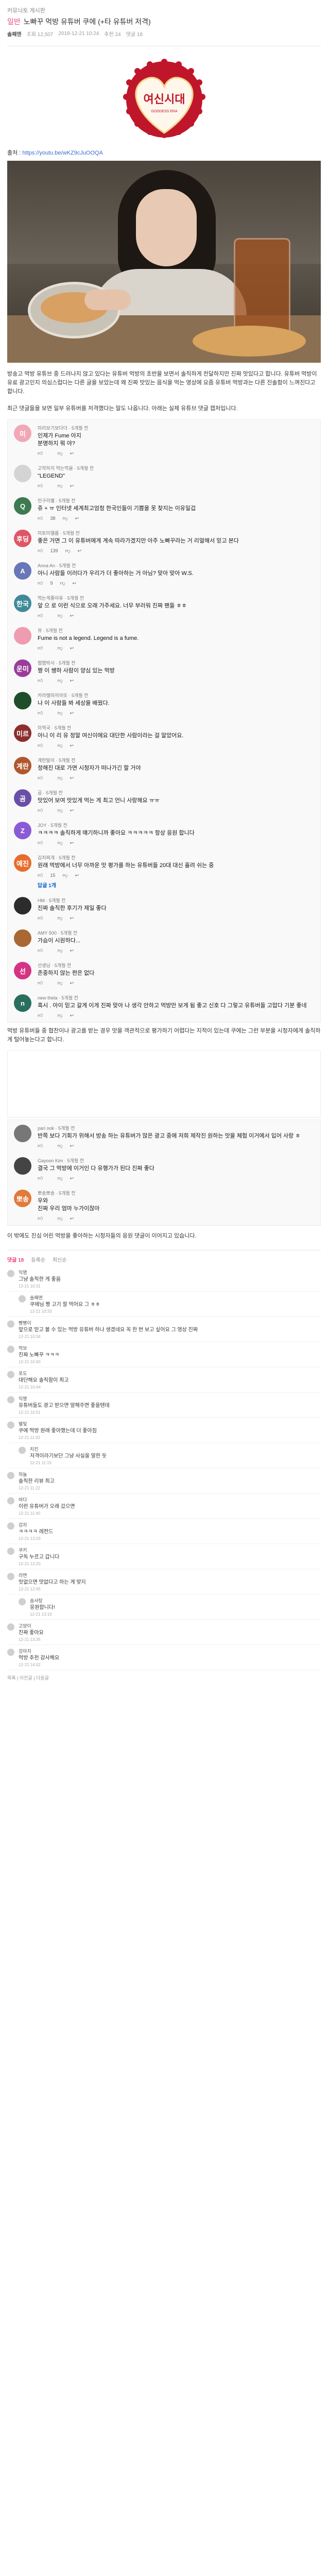 The width and height of the screenshot is (328, 2576). Describe the element at coordinates (170, 1474) in the screenshot. I see `site-comment-author: 하늘` at that location.